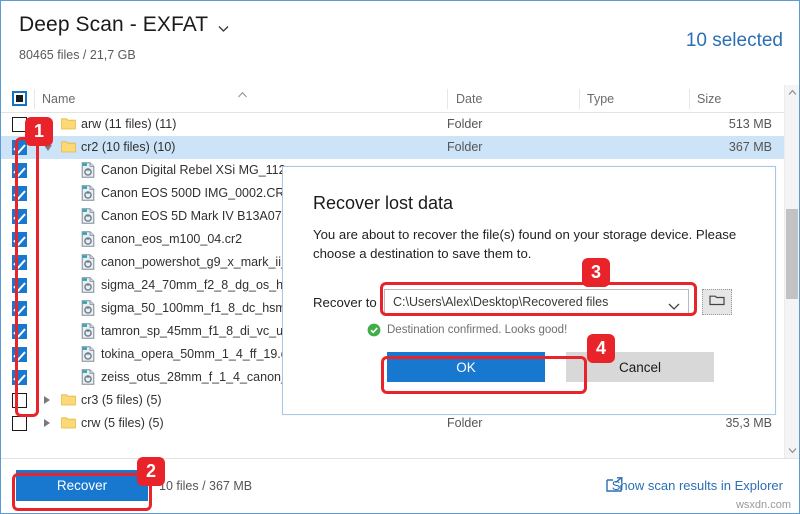 The height and width of the screenshot is (514, 800). I want to click on scrollbar-thumb, so click(792, 254).